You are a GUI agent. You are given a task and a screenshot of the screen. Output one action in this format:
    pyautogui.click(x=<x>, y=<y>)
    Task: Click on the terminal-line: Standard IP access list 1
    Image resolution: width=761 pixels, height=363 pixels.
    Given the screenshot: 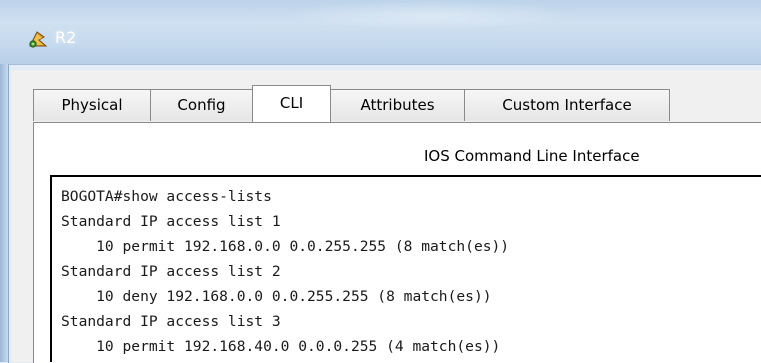 What is the action you would take?
    pyautogui.click(x=171, y=221)
    